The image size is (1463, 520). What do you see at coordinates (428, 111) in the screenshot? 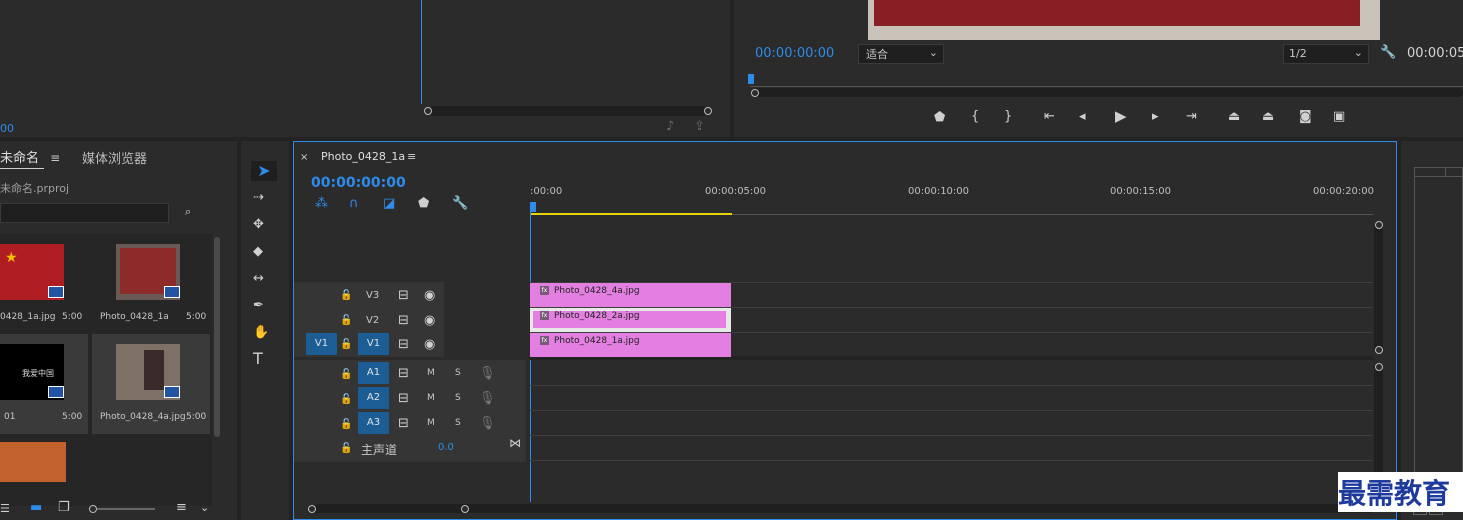
I see `source-zoom-handle-left` at bounding box center [428, 111].